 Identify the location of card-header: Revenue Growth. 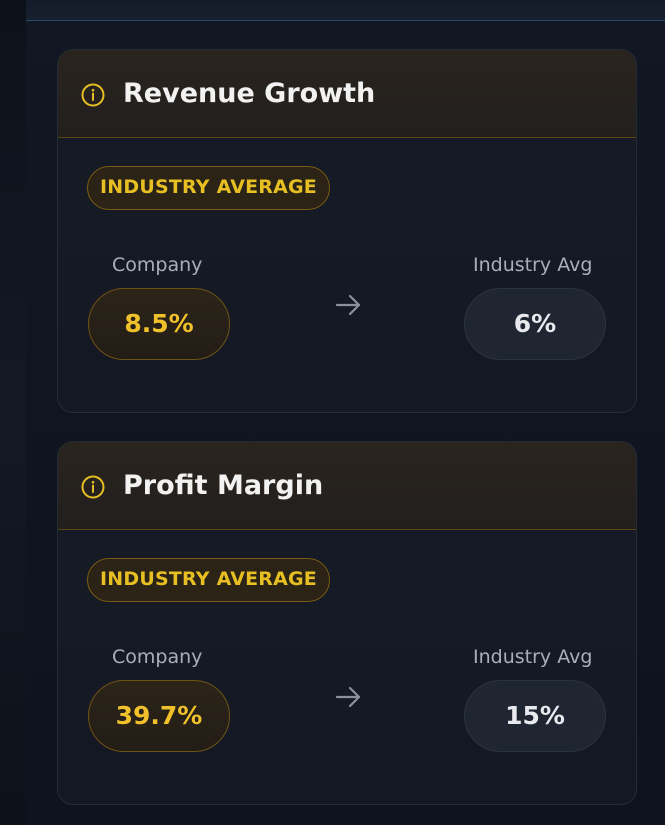
(347, 94).